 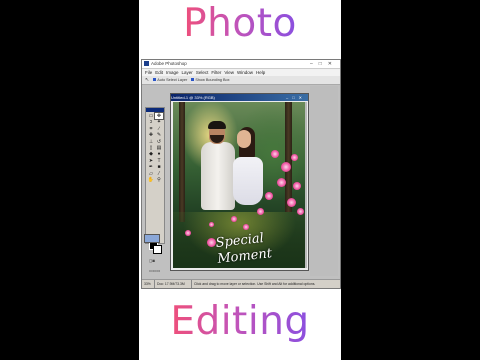 What do you see at coordinates (202, 72) in the screenshot?
I see `menu-select: Select` at bounding box center [202, 72].